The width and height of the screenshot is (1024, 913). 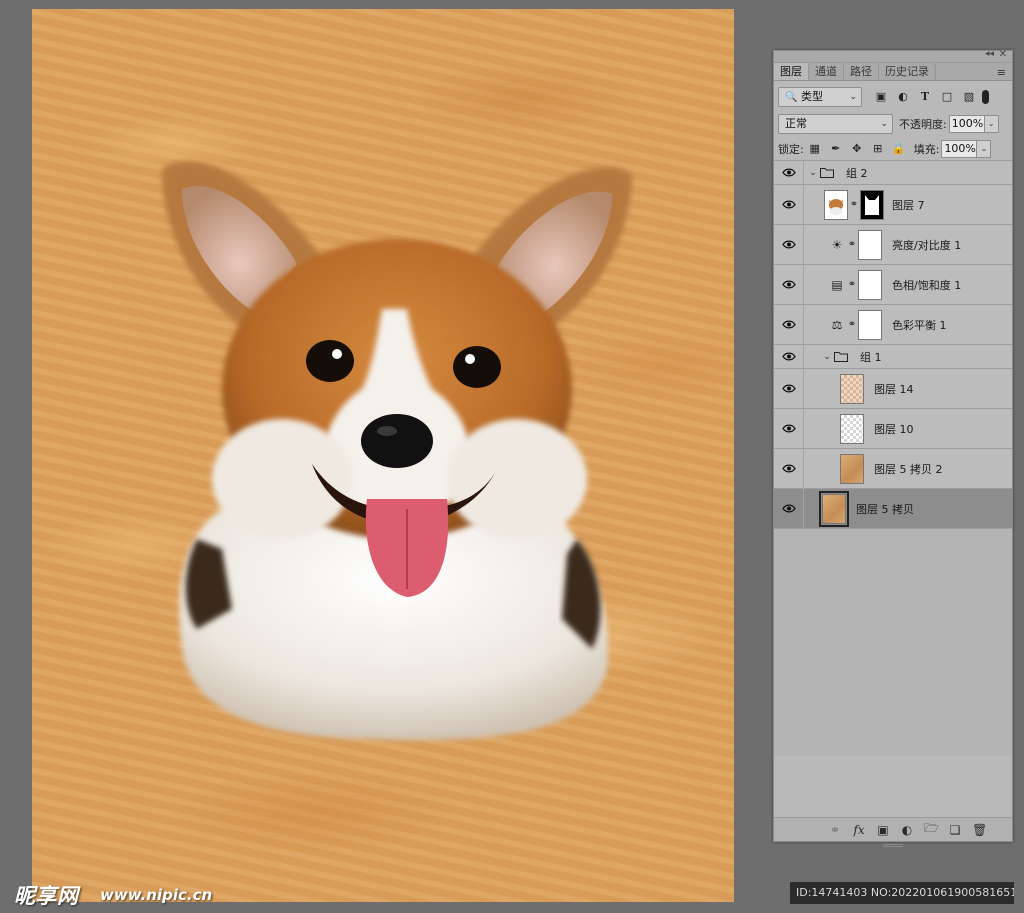 I want to click on balance-scale-icon: ⚖, so click(x=837, y=324).